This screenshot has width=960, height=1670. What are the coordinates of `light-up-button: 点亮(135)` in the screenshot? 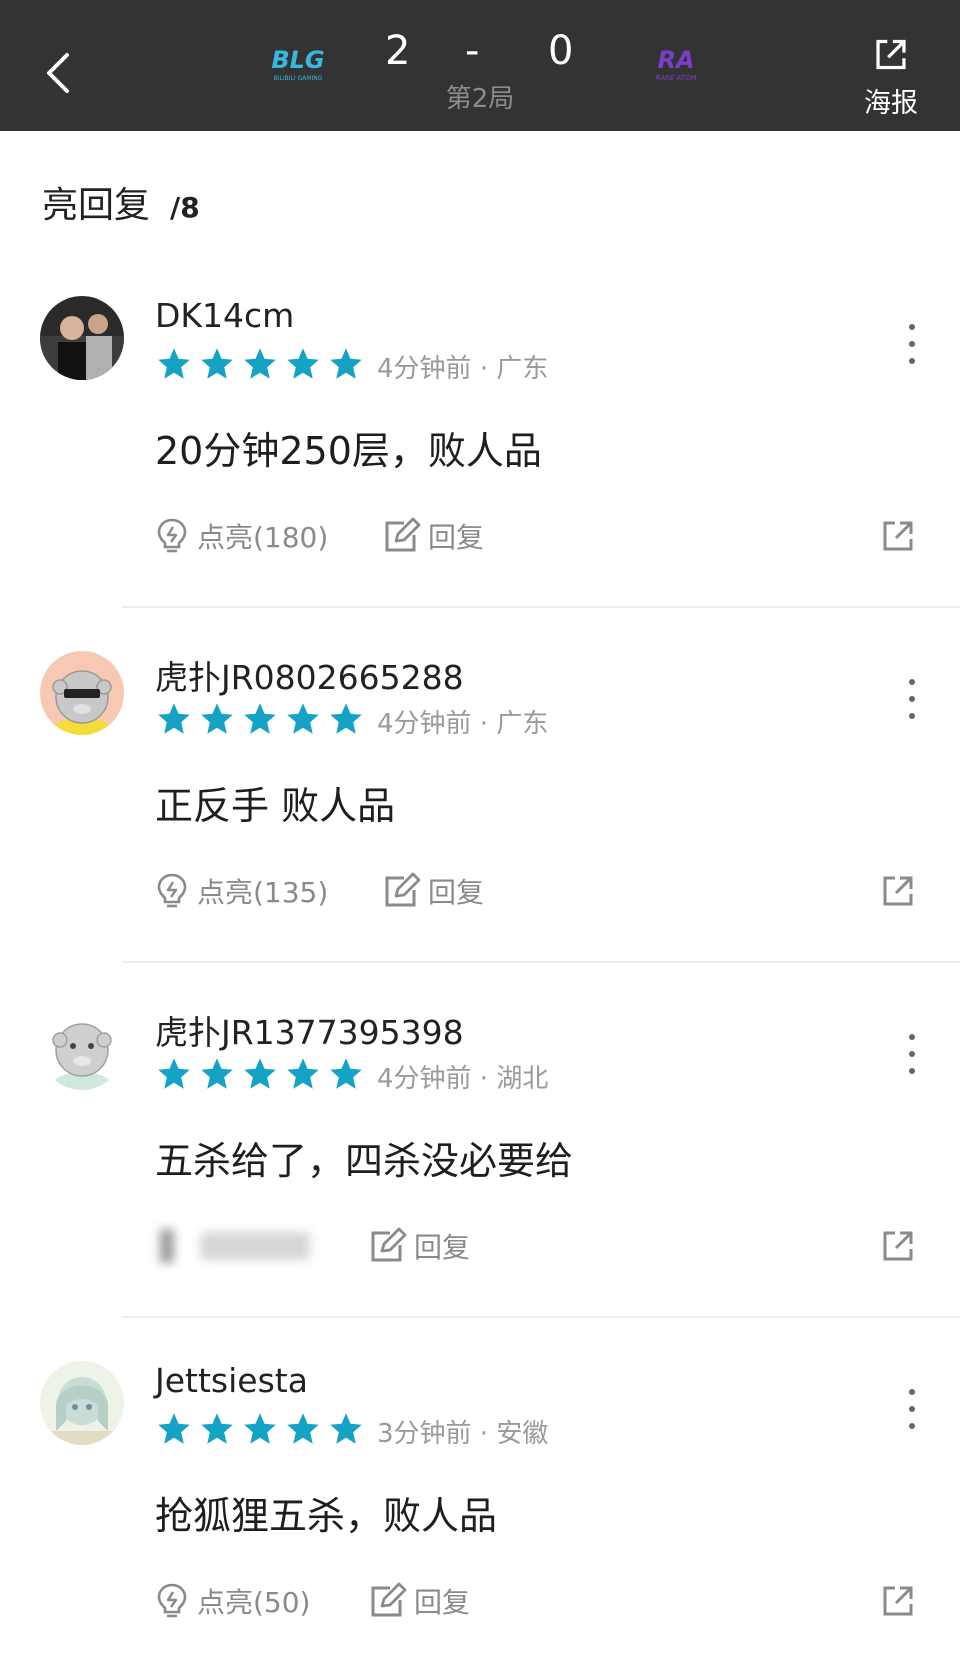 It's located at (241, 891).